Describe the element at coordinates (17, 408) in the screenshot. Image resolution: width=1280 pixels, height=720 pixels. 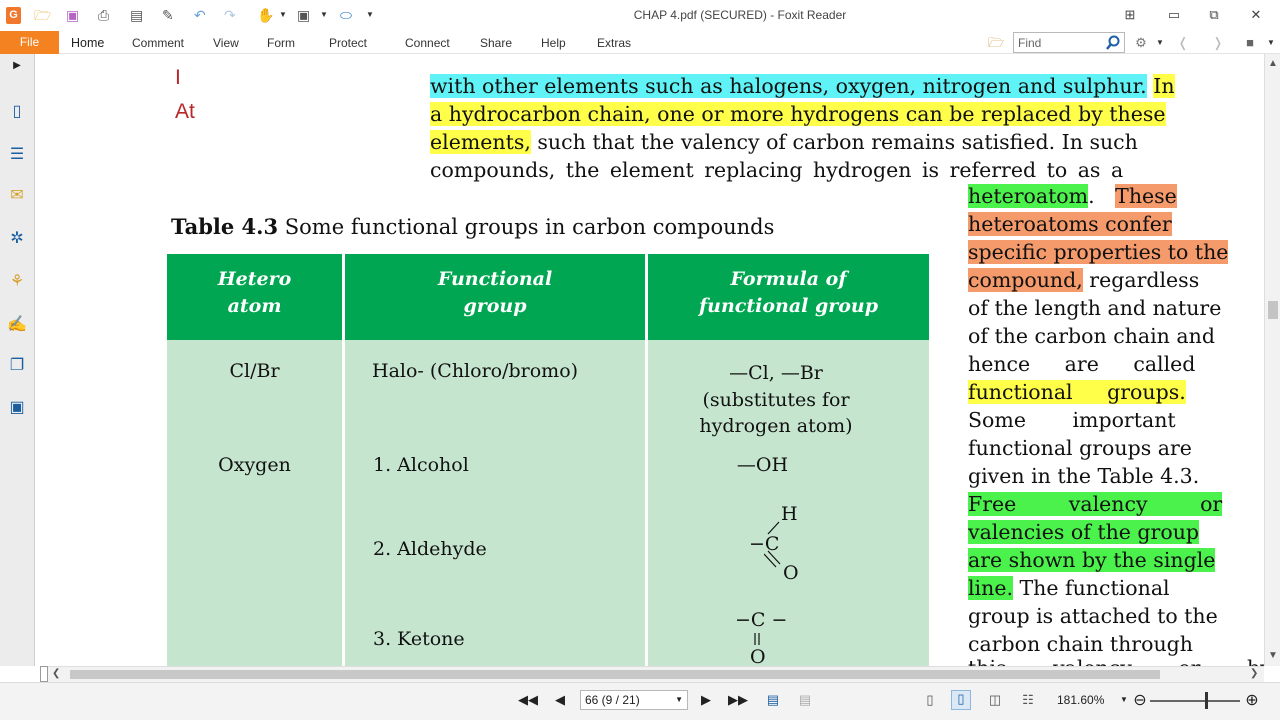
I see `content-panel-icon: ▣` at that location.